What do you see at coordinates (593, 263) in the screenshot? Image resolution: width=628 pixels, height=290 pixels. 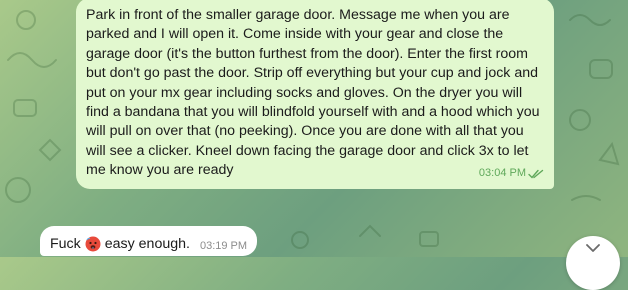 I see `scroll-to-bottom-button` at bounding box center [593, 263].